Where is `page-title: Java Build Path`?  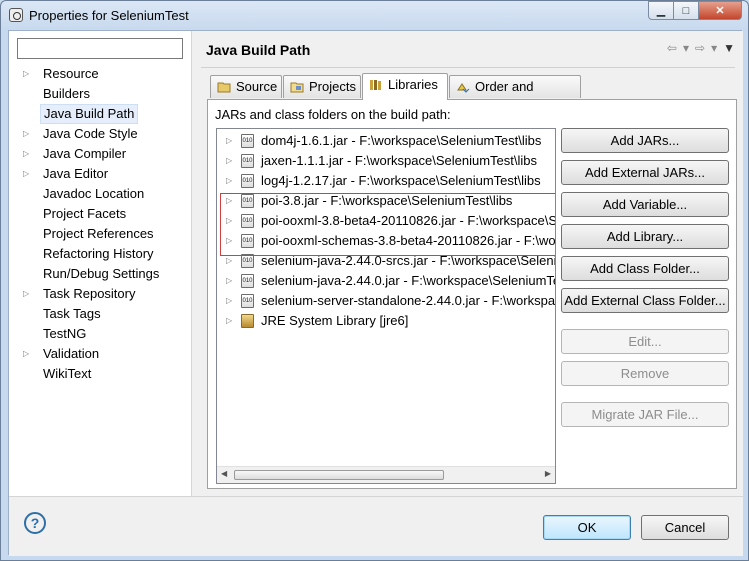 page-title: Java Build Path is located at coordinates (258, 50).